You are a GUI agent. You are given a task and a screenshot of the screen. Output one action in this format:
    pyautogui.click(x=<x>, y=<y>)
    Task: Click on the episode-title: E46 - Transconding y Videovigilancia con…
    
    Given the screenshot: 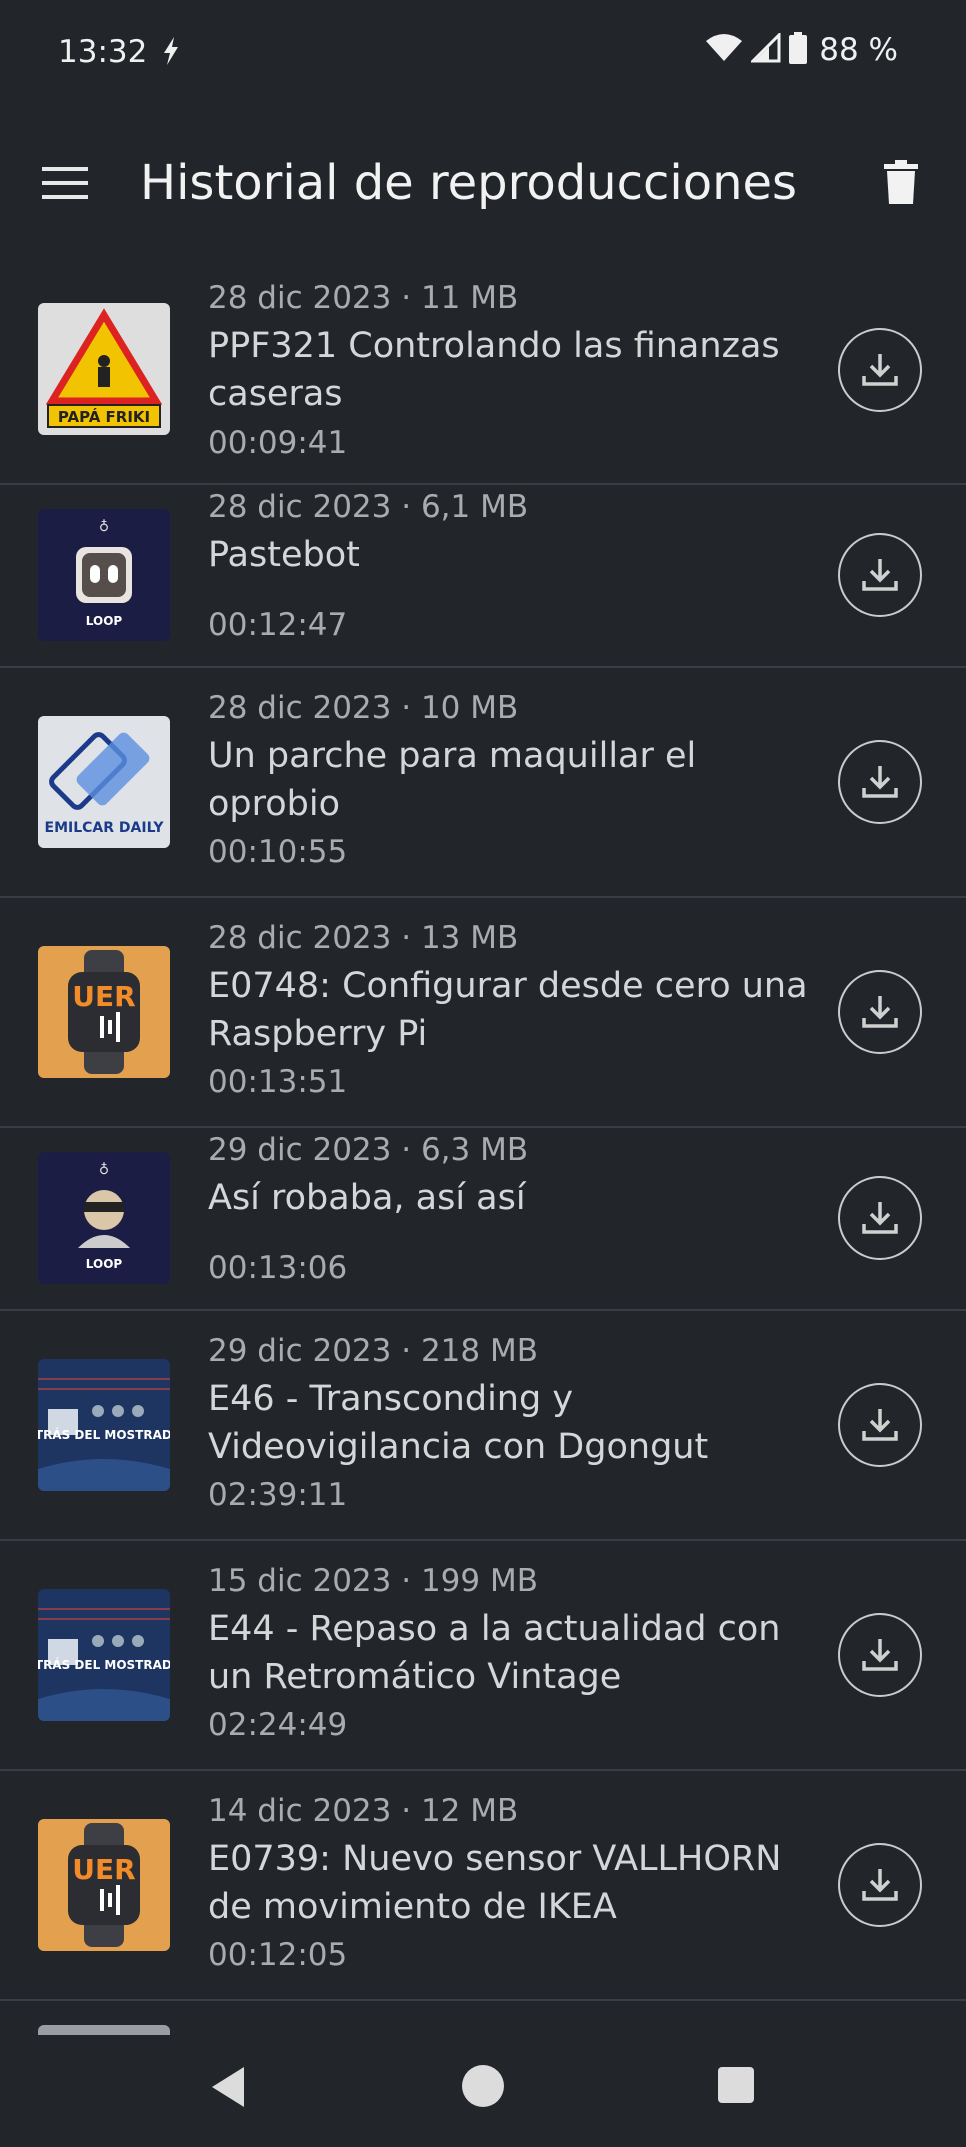 What is the action you would take?
    pyautogui.click(x=458, y=1423)
    